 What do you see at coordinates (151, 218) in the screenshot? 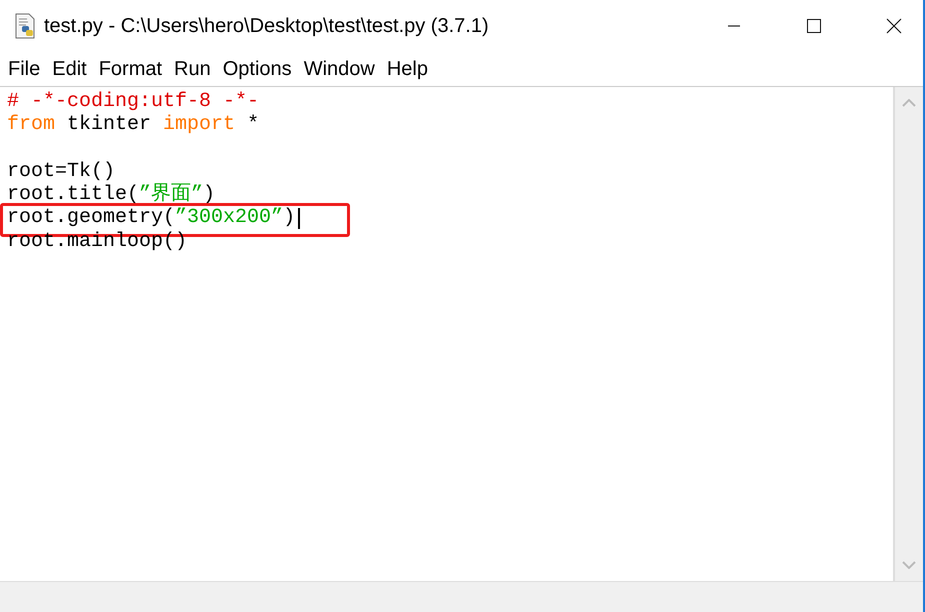
I see `code-line: root.geometry(”300x200”)` at bounding box center [151, 218].